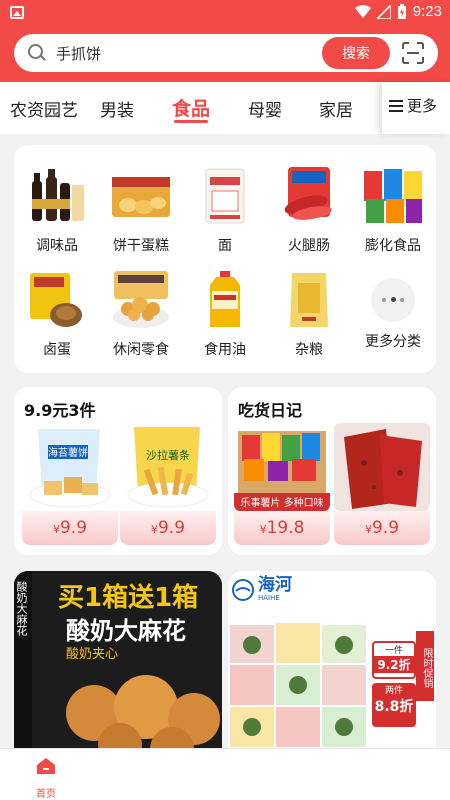  I want to click on category-label: 食用油, so click(225, 350).